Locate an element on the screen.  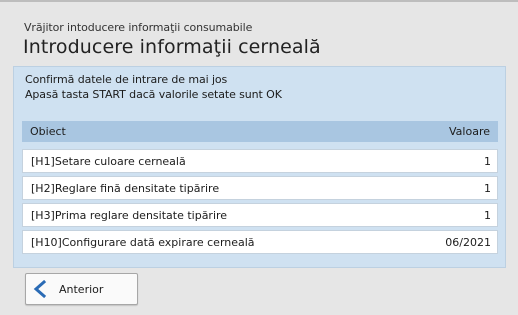
top-divider is located at coordinates (259, 1).